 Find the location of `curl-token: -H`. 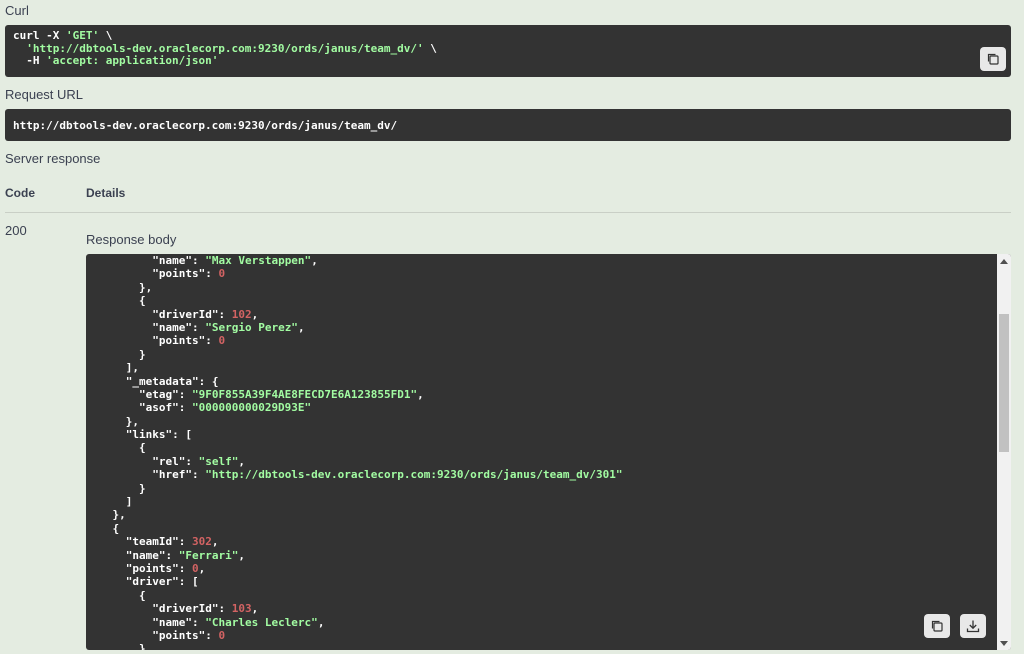

curl-token: -H is located at coordinates (30, 60).